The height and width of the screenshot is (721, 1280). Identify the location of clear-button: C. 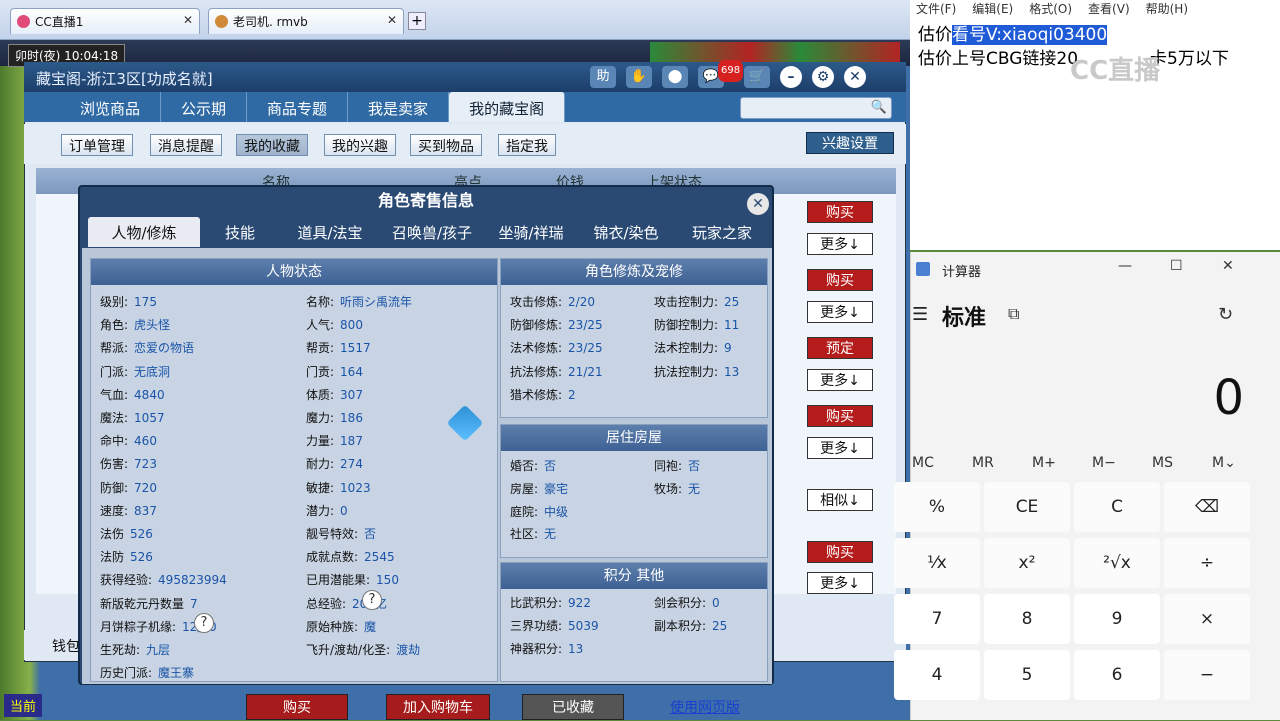
(1117, 507).